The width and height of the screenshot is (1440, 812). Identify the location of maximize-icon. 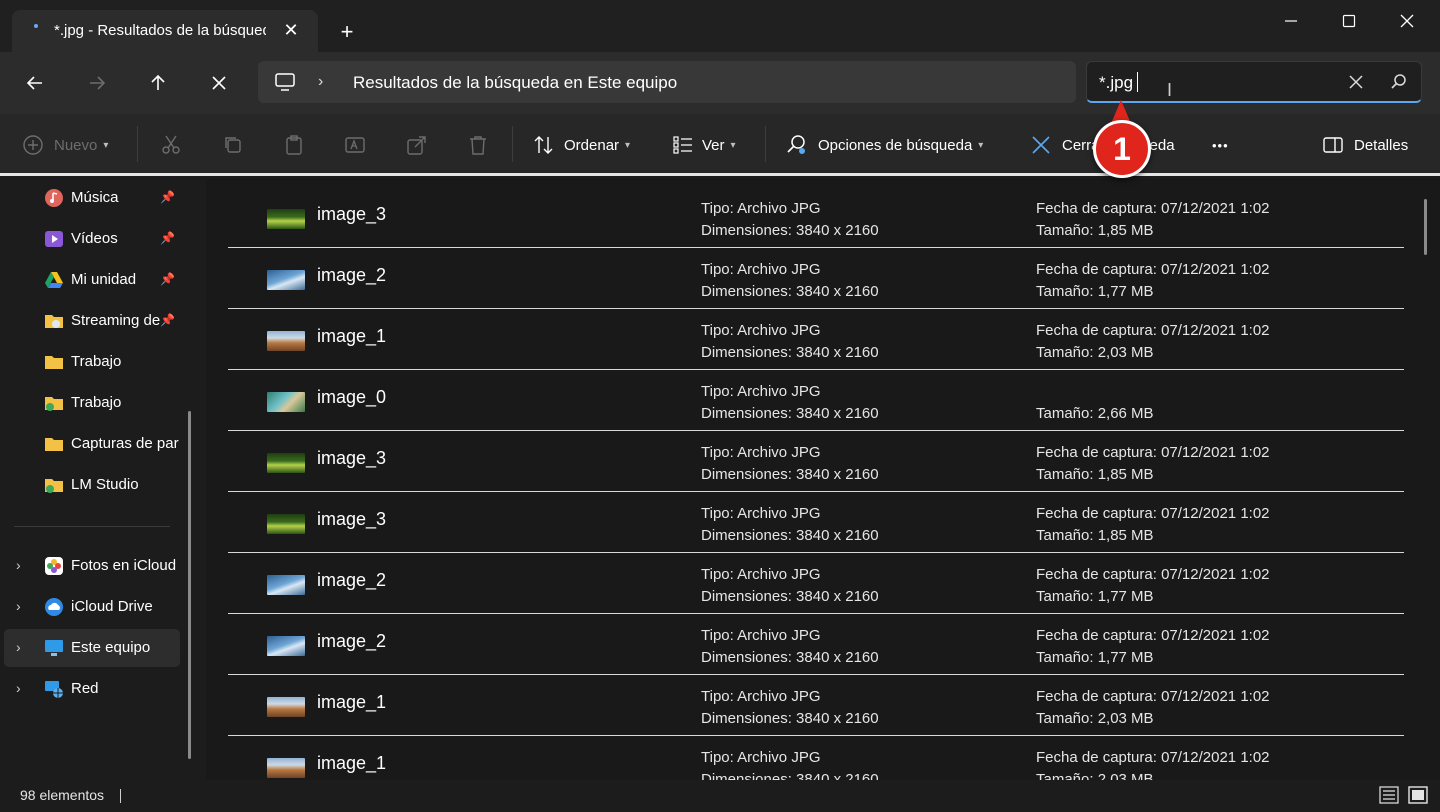
(1349, 21).